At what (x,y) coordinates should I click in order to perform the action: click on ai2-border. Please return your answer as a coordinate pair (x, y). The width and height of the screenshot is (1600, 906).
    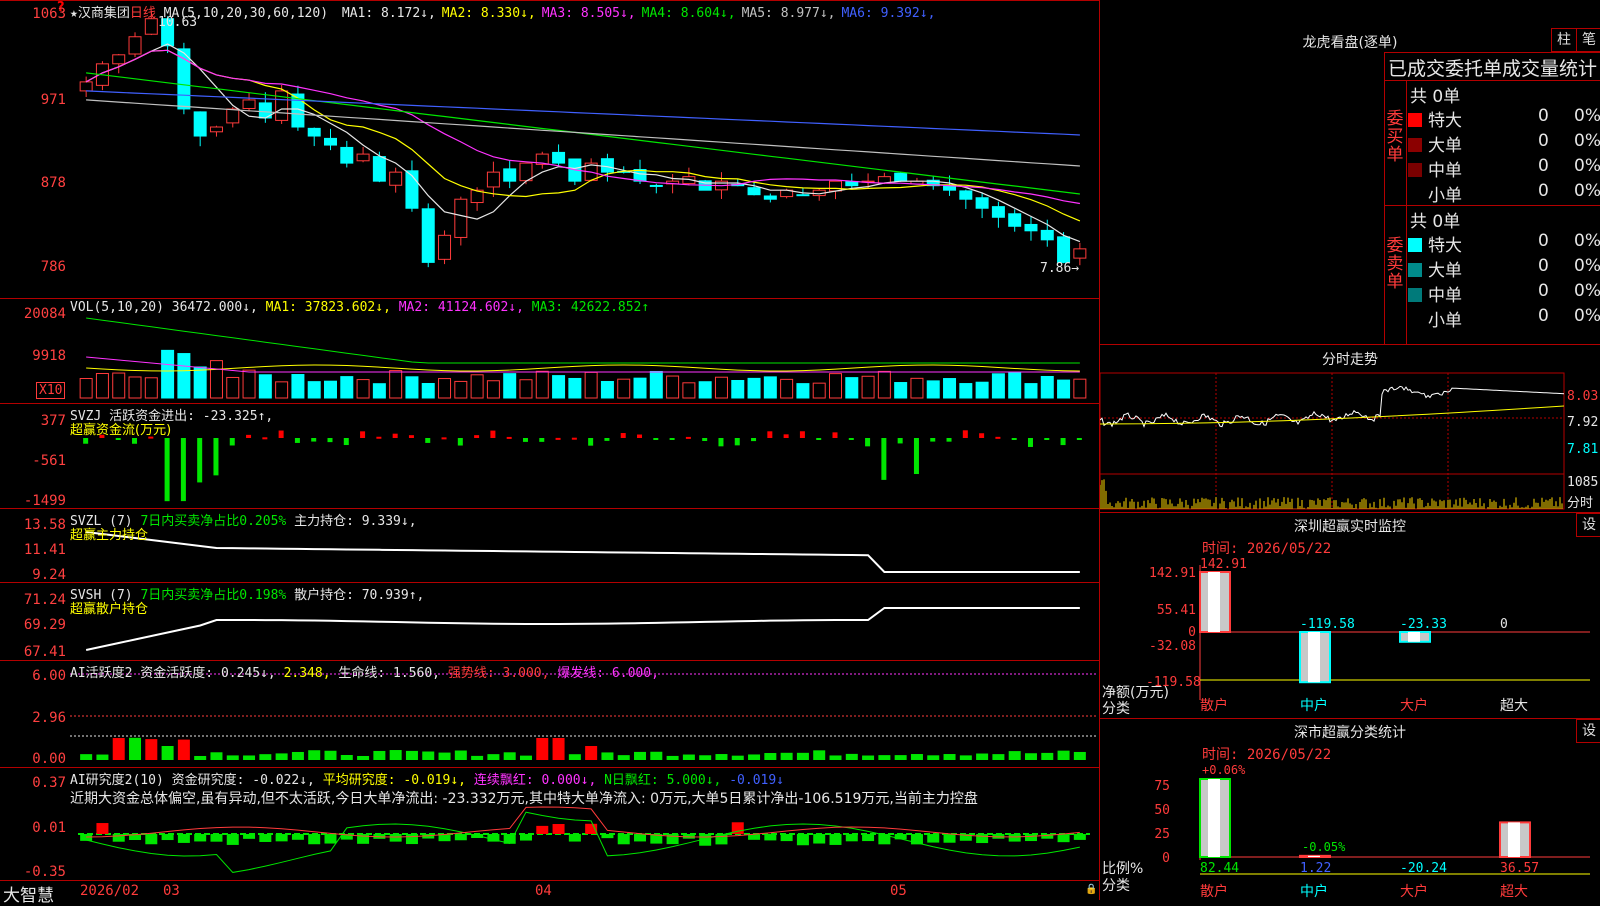
    Looking at the image, I should click on (550, 767).